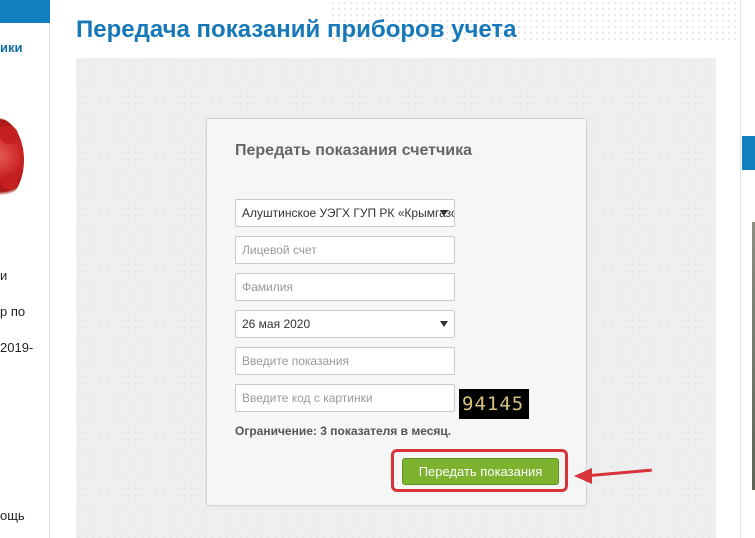 This screenshot has height=538, width=755. I want to click on captcha-input: Введите код с картинки, so click(345, 398).